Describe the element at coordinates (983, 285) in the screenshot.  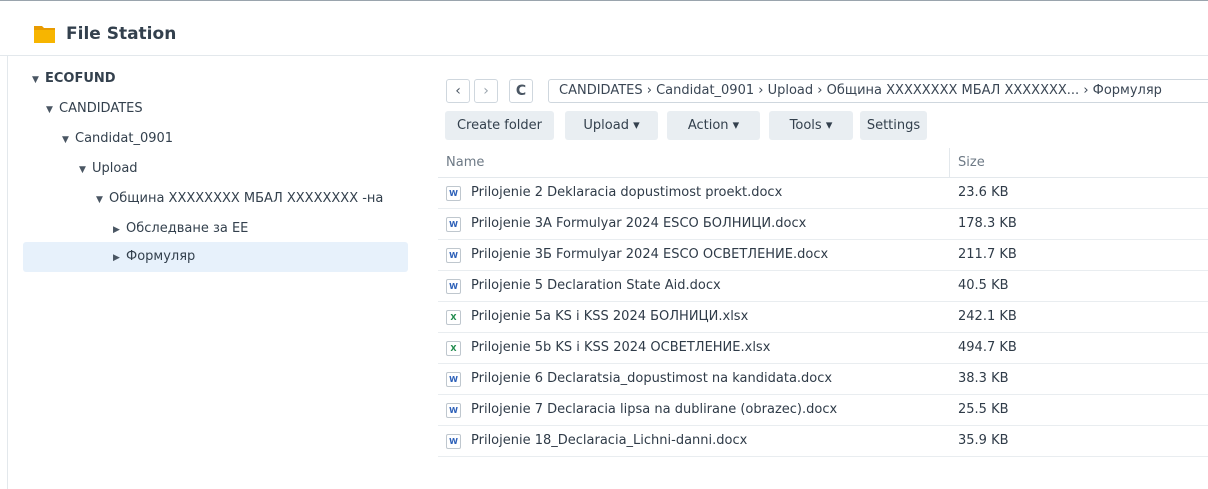
I see `file-size: 40.5 KB` at that location.